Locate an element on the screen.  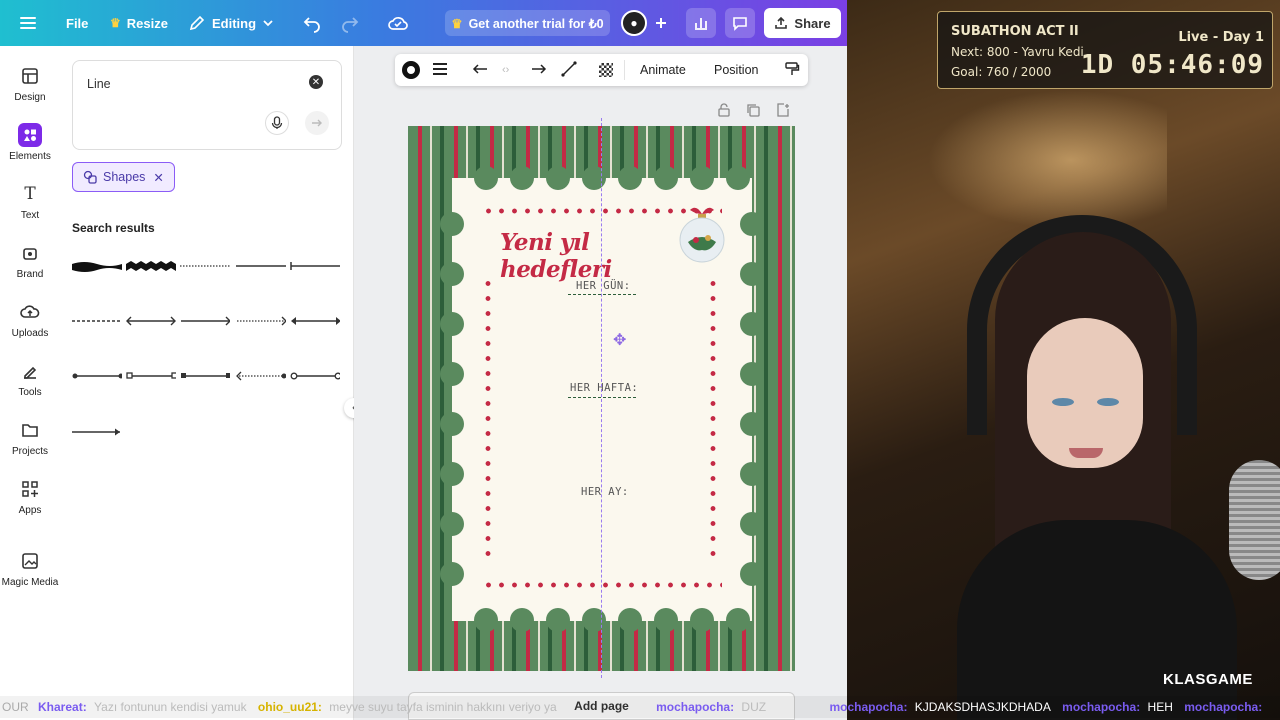
shape-zigzag-line is located at coordinates (151, 266).